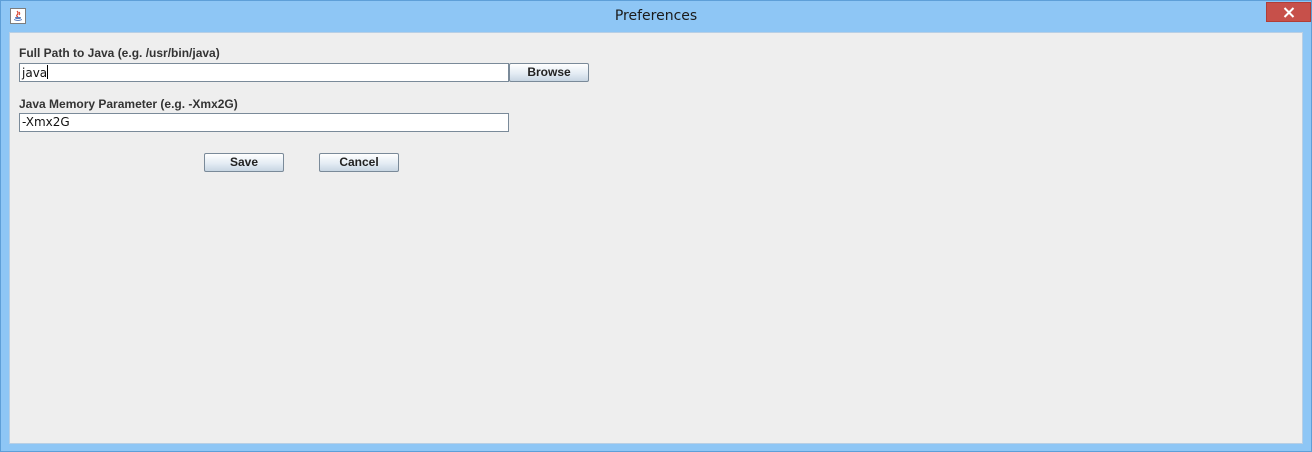 The image size is (1312, 452). I want to click on browse-button: Browse, so click(549, 72).